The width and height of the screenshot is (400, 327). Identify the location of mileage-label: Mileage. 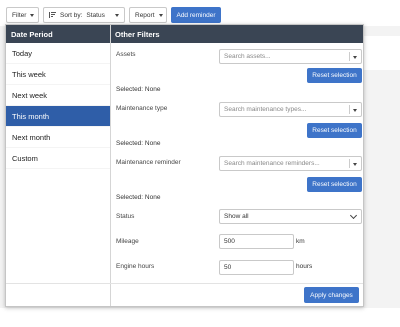
(127, 241).